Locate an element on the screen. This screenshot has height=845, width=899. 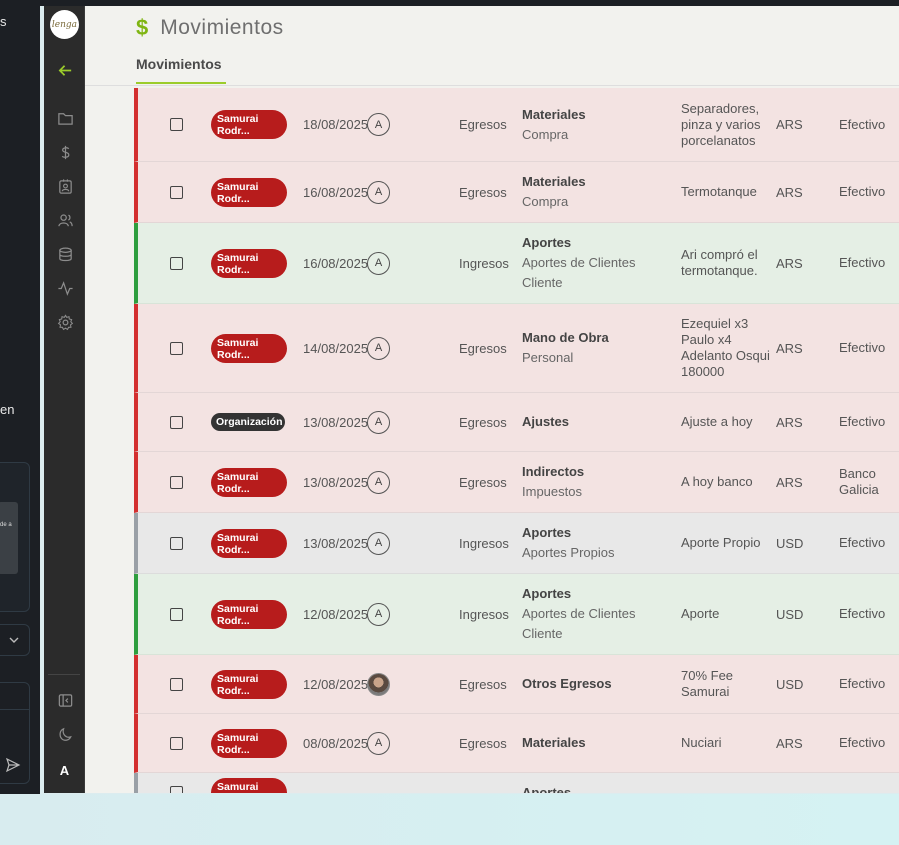
users-icon is located at coordinates (65, 220).